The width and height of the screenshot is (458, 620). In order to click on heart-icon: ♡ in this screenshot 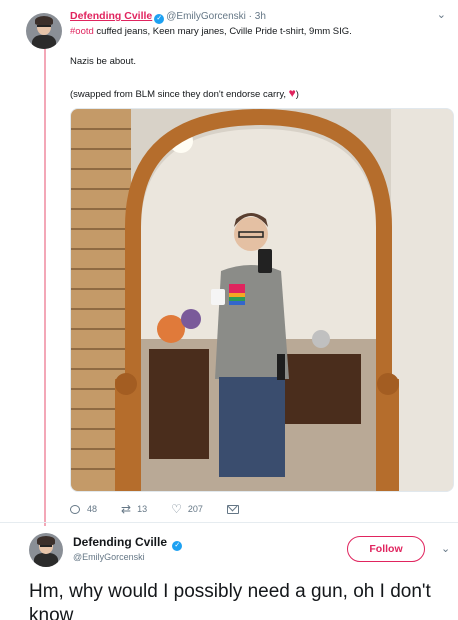, I will do `click(176, 509)`.